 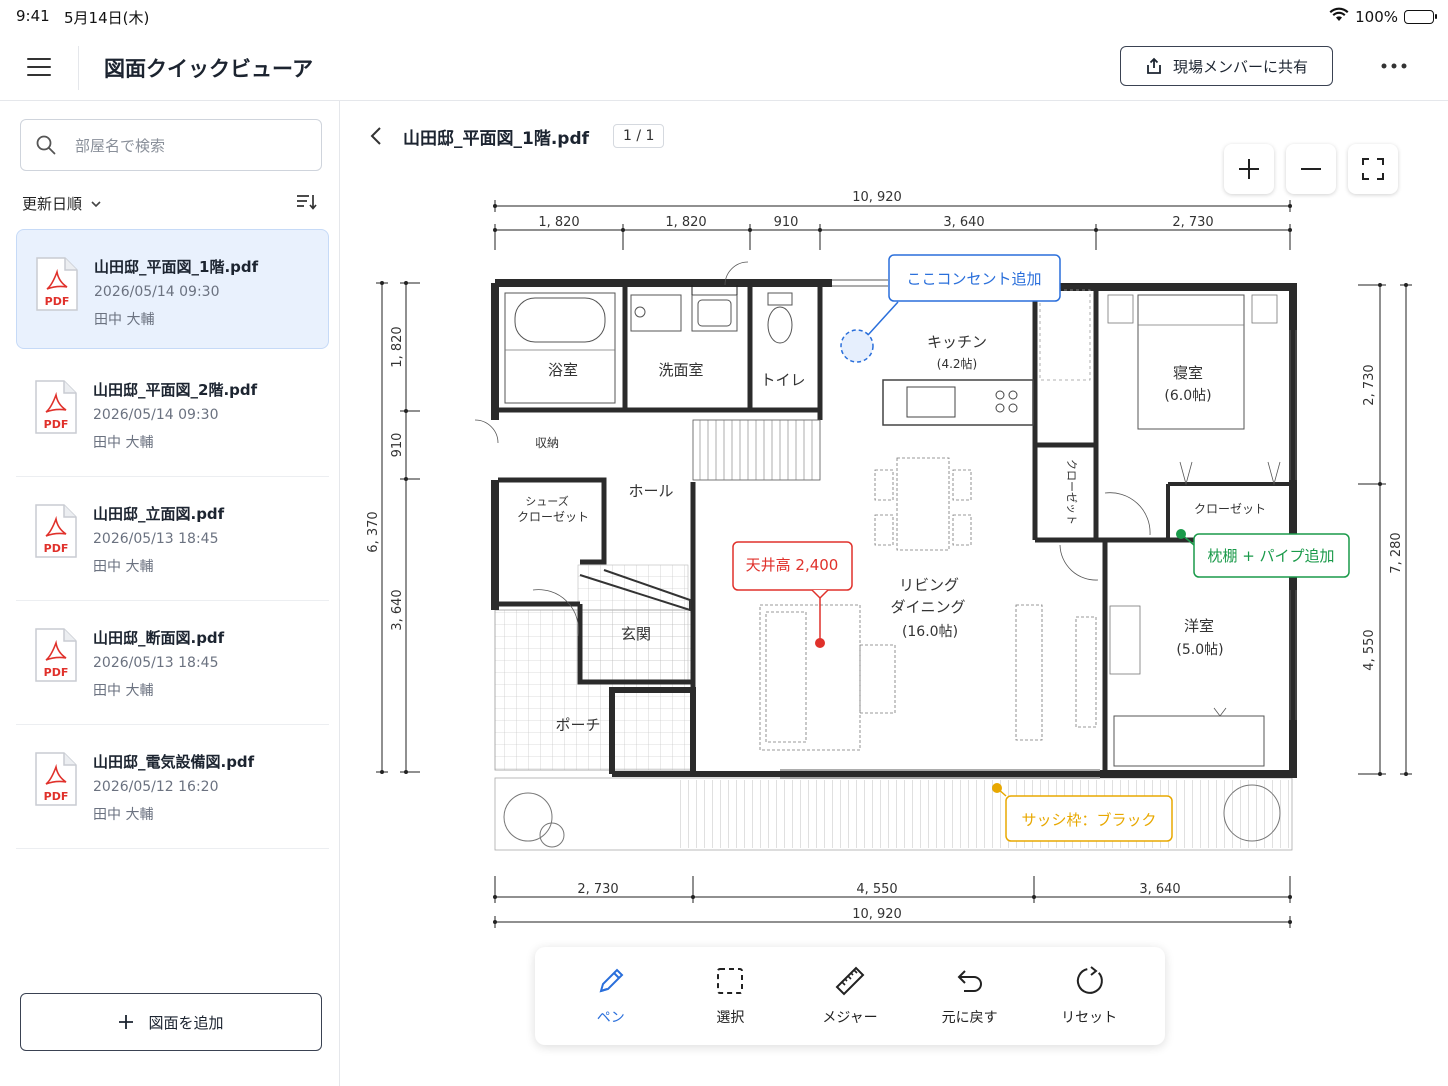 What do you see at coordinates (724, 17) in the screenshot?
I see `status-bar: 9:41 5月14日(木) 100%` at bounding box center [724, 17].